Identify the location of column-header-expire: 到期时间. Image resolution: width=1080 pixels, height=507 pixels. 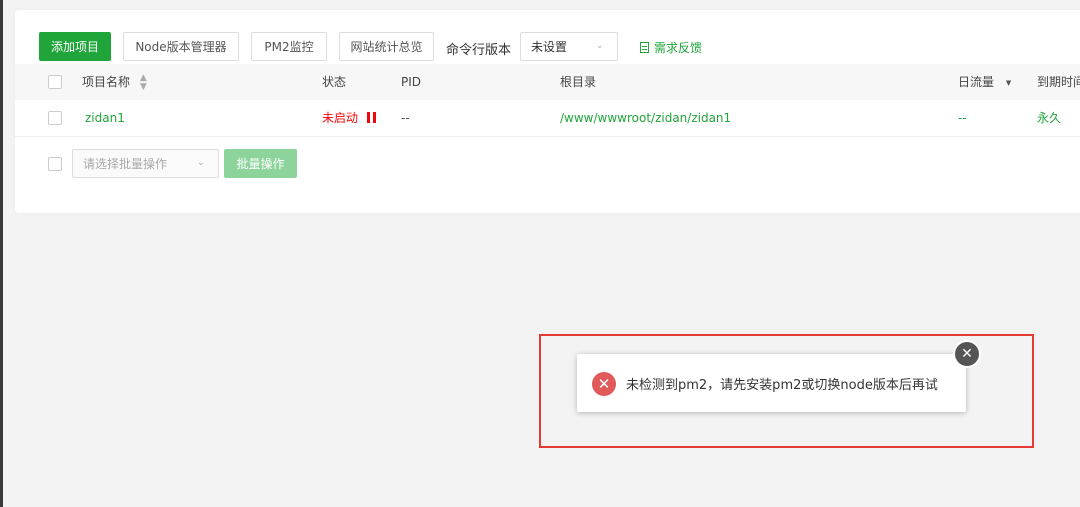
(1058, 82).